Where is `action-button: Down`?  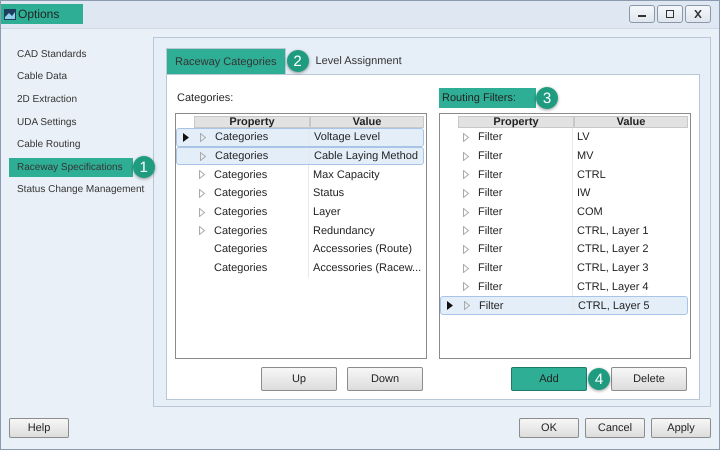 action-button: Down is located at coordinates (385, 379).